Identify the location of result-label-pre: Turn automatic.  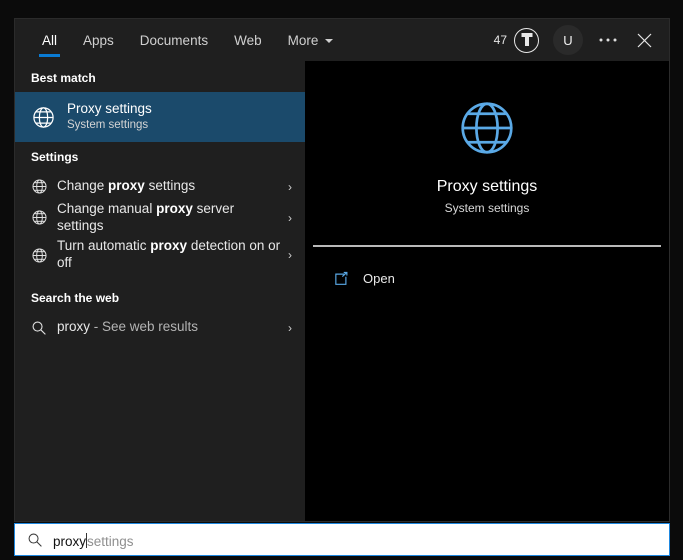
(104, 246).